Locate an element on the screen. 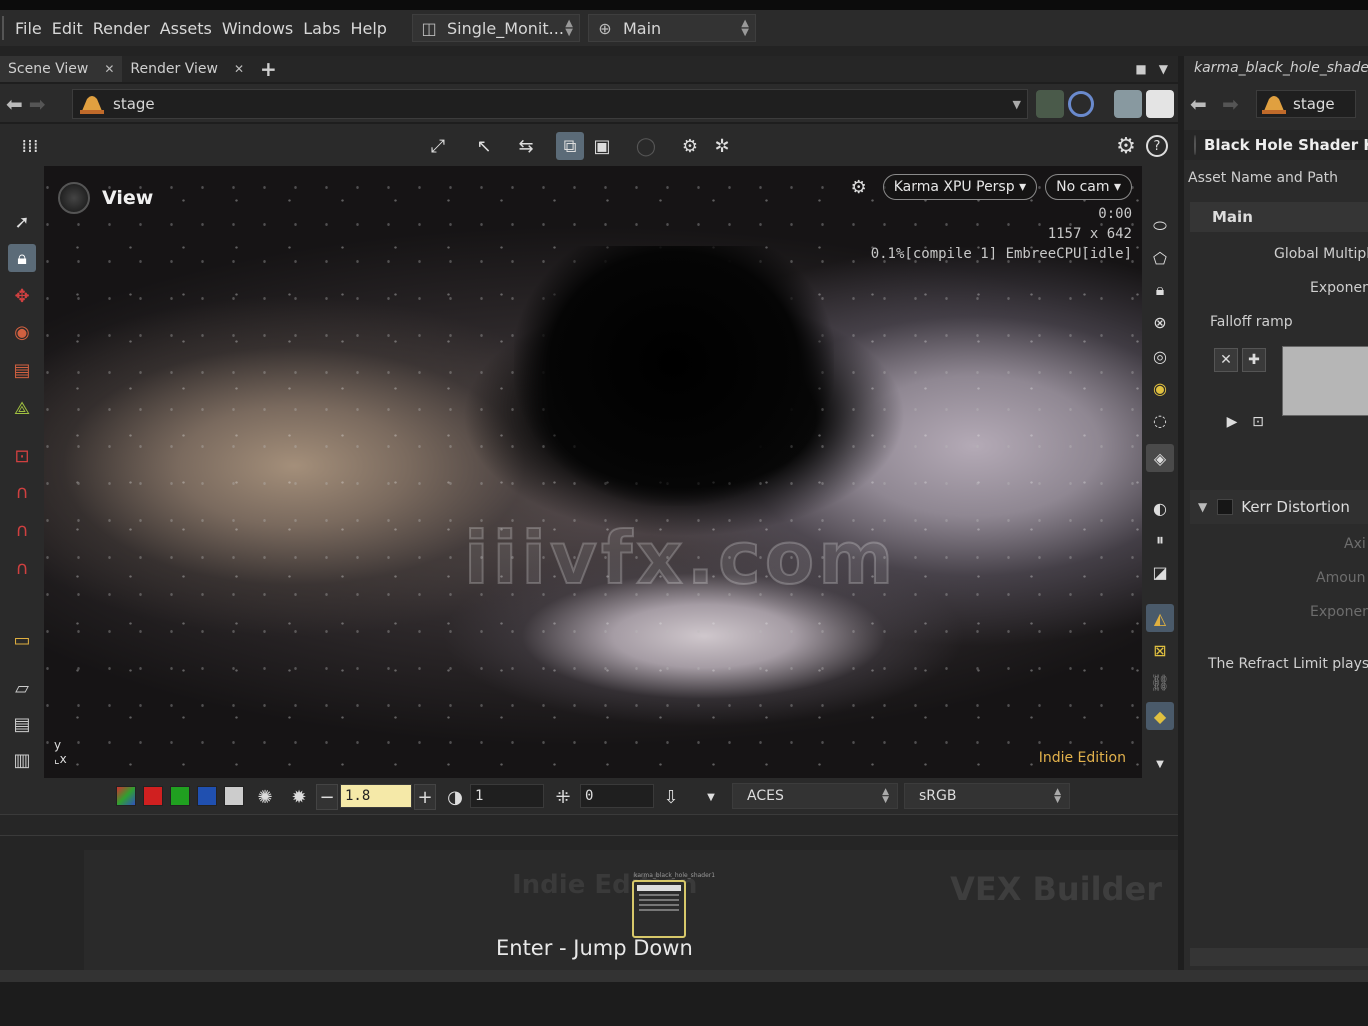 The width and height of the screenshot is (1368, 1026). desktop-selector: ◫ Single_Monit... ▲ ▼ is located at coordinates (496, 28).